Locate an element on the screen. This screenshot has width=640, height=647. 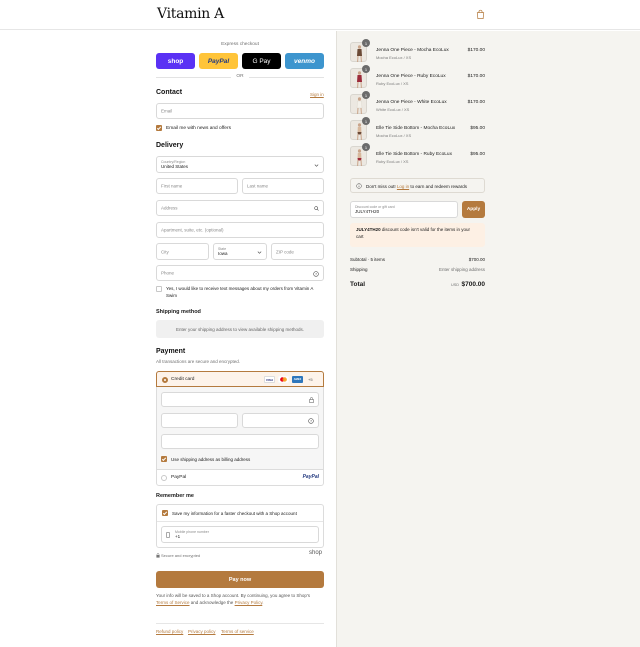
name-on-card-field is located at coordinates (240, 441).